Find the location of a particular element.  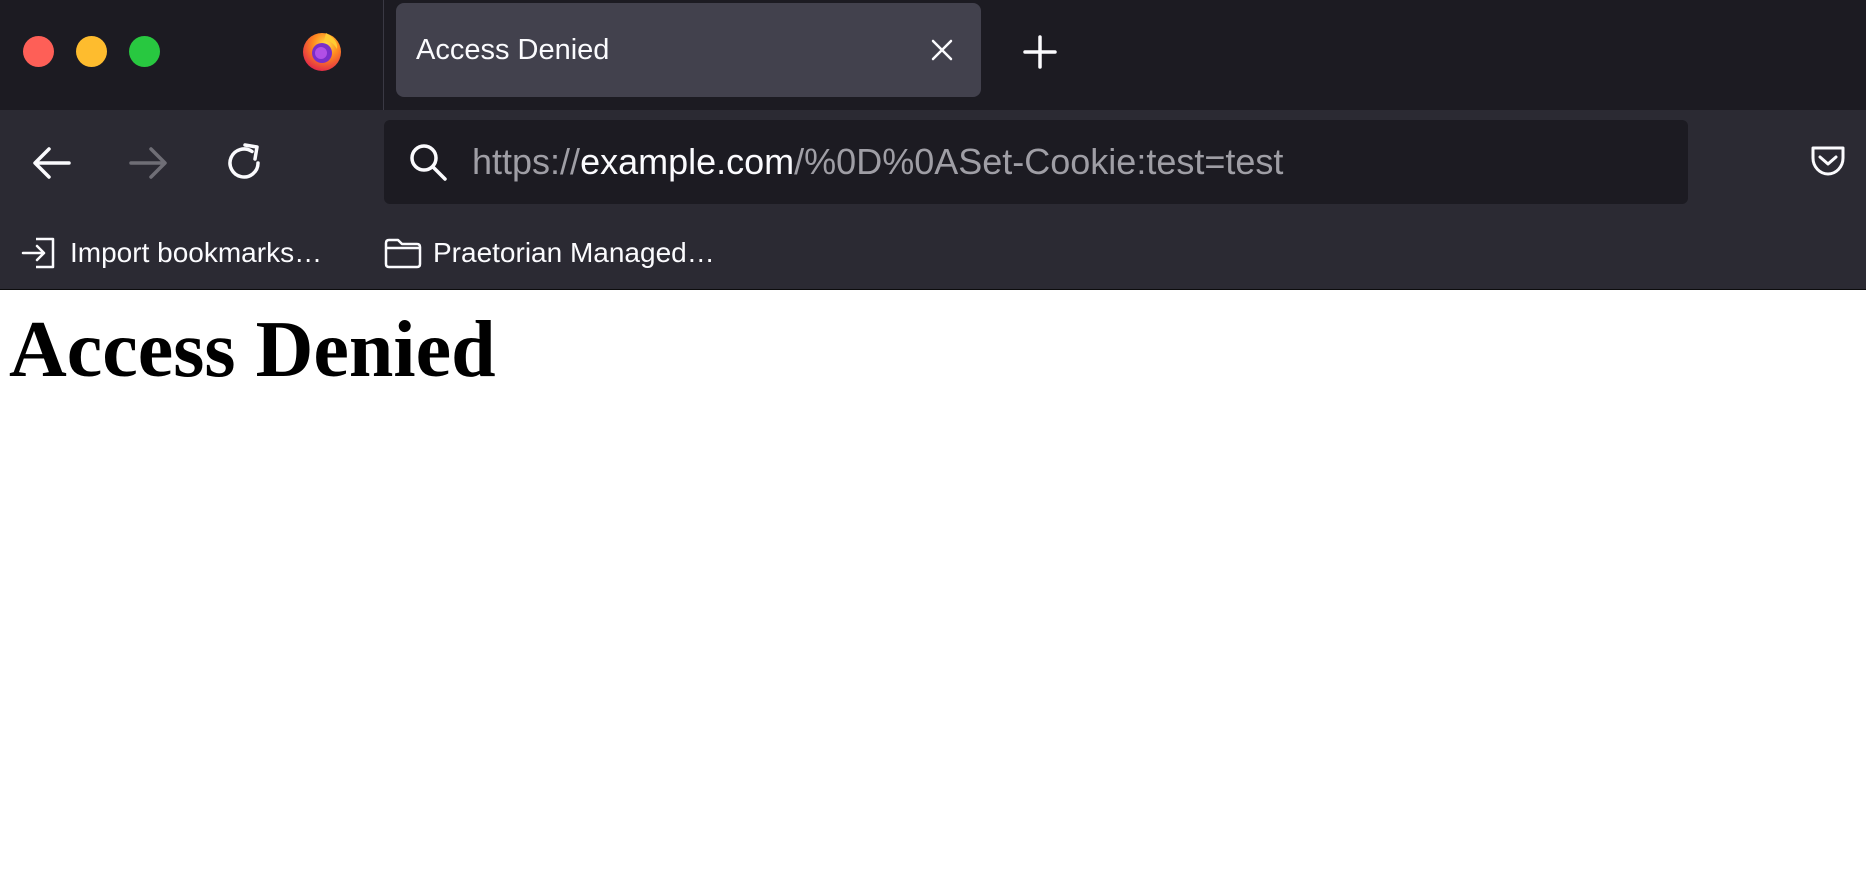

folder-icon is located at coordinates (403, 253).